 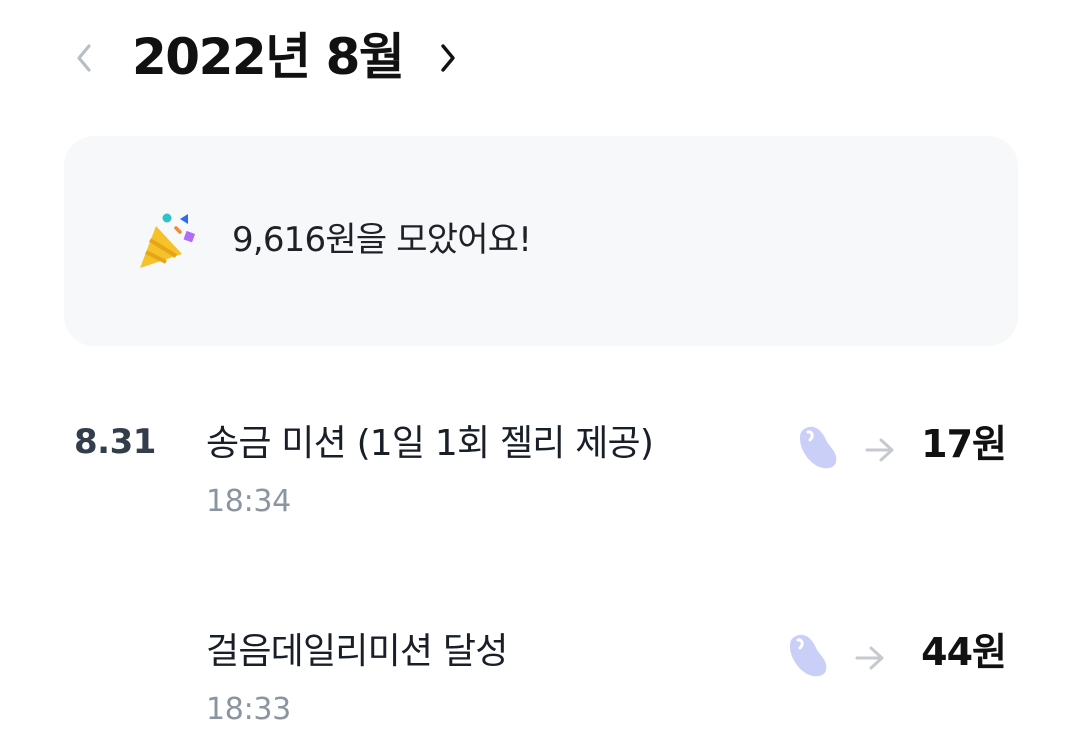 I want to click on summary-total-text: 9,616원을 모았어요!, so click(x=382, y=240).